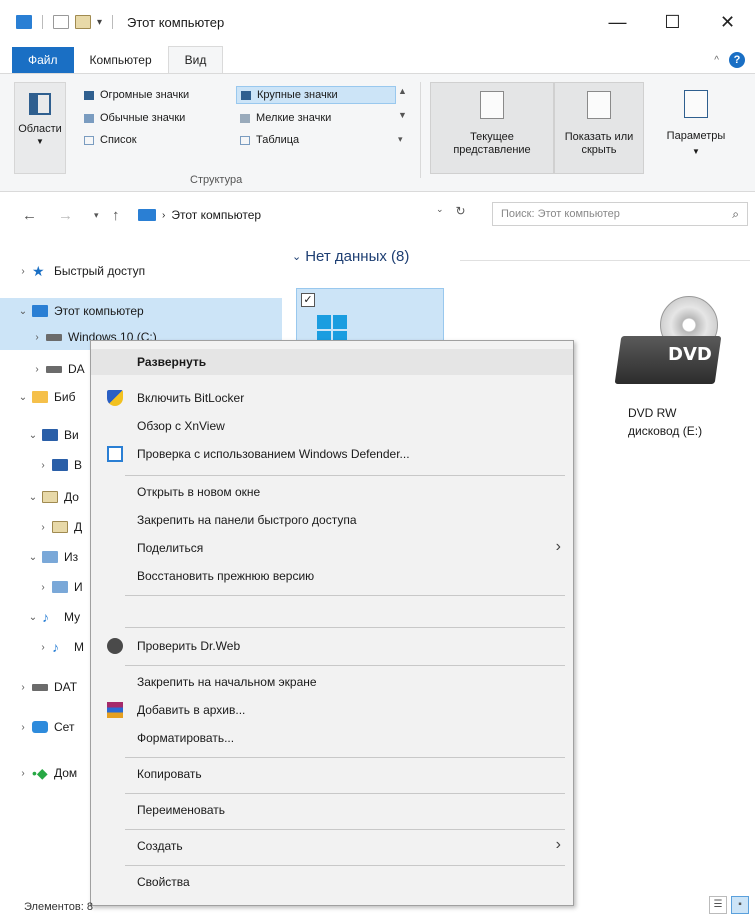  I want to click on recent-locations-icon: ▾, so click(96, 215).